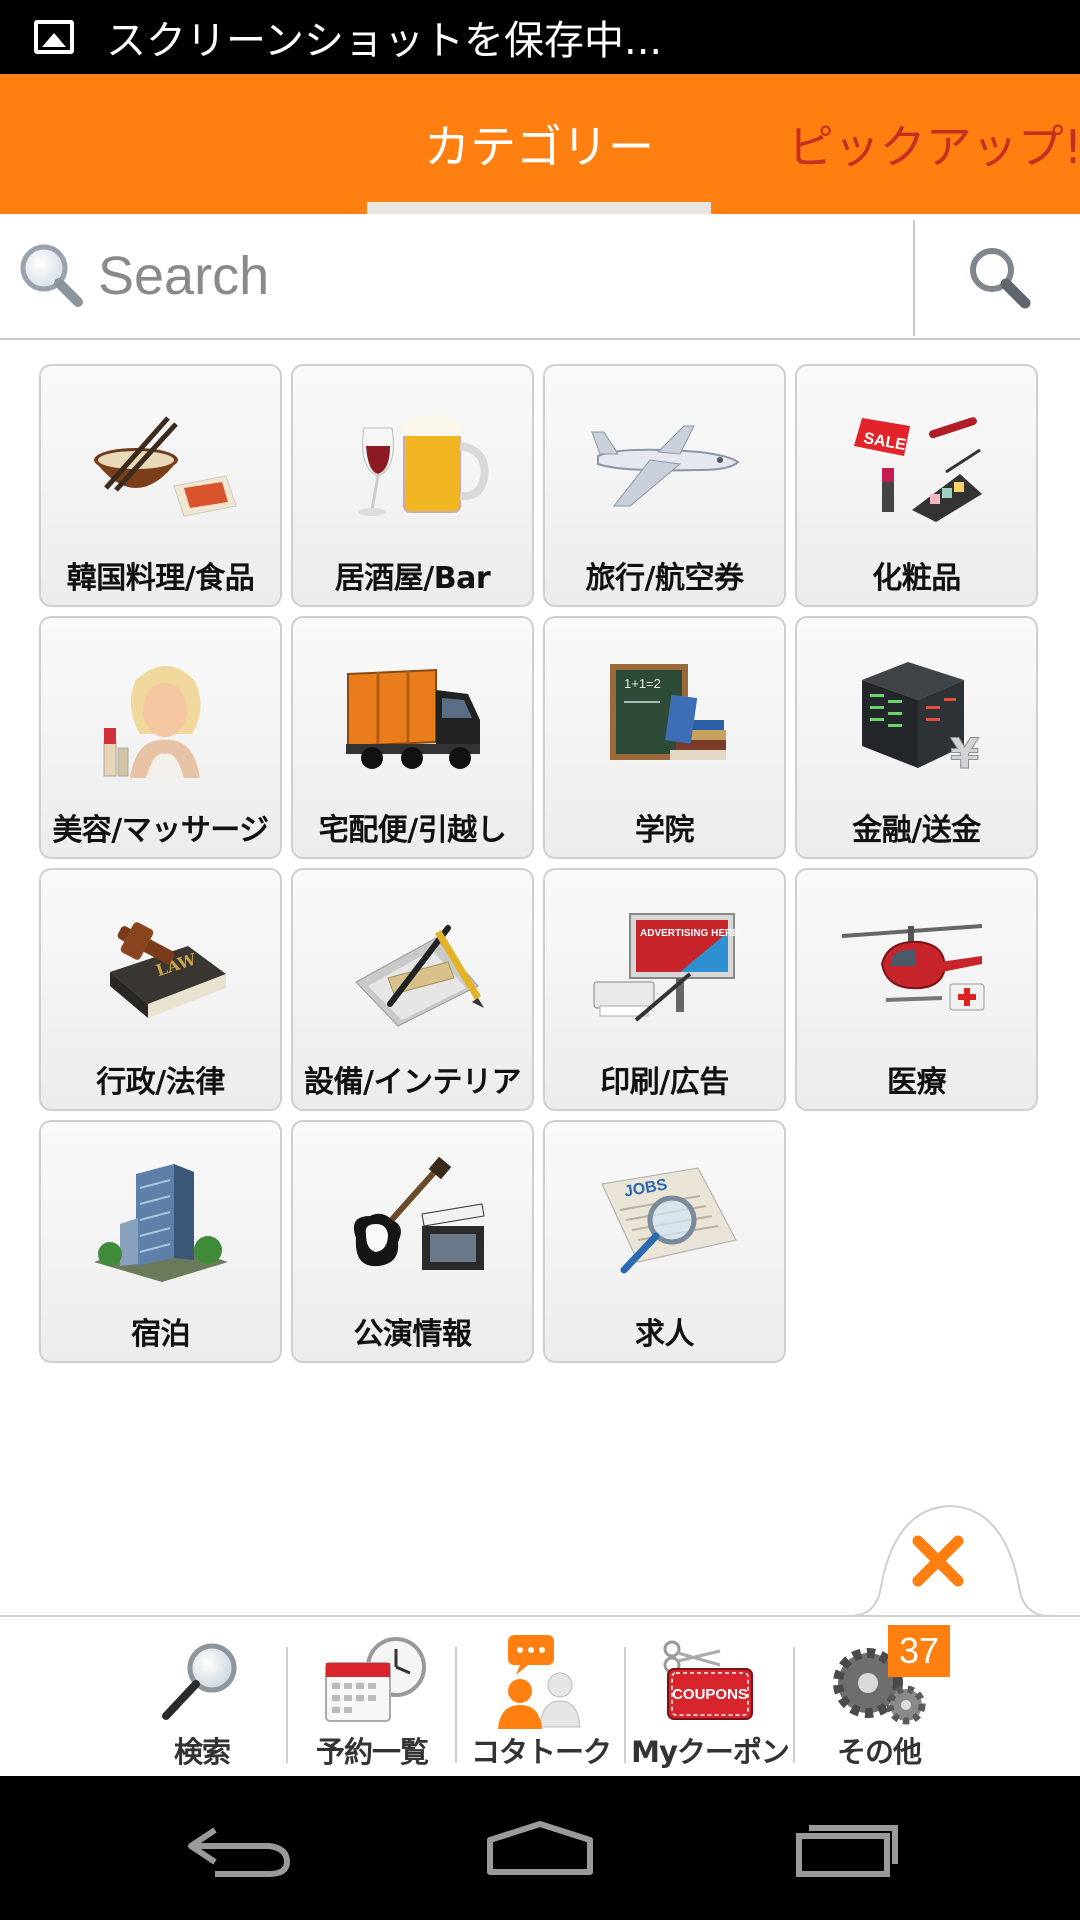 The image size is (1080, 1920). I want to click on category-tile-travel: 旅行/航空券, so click(664, 485).